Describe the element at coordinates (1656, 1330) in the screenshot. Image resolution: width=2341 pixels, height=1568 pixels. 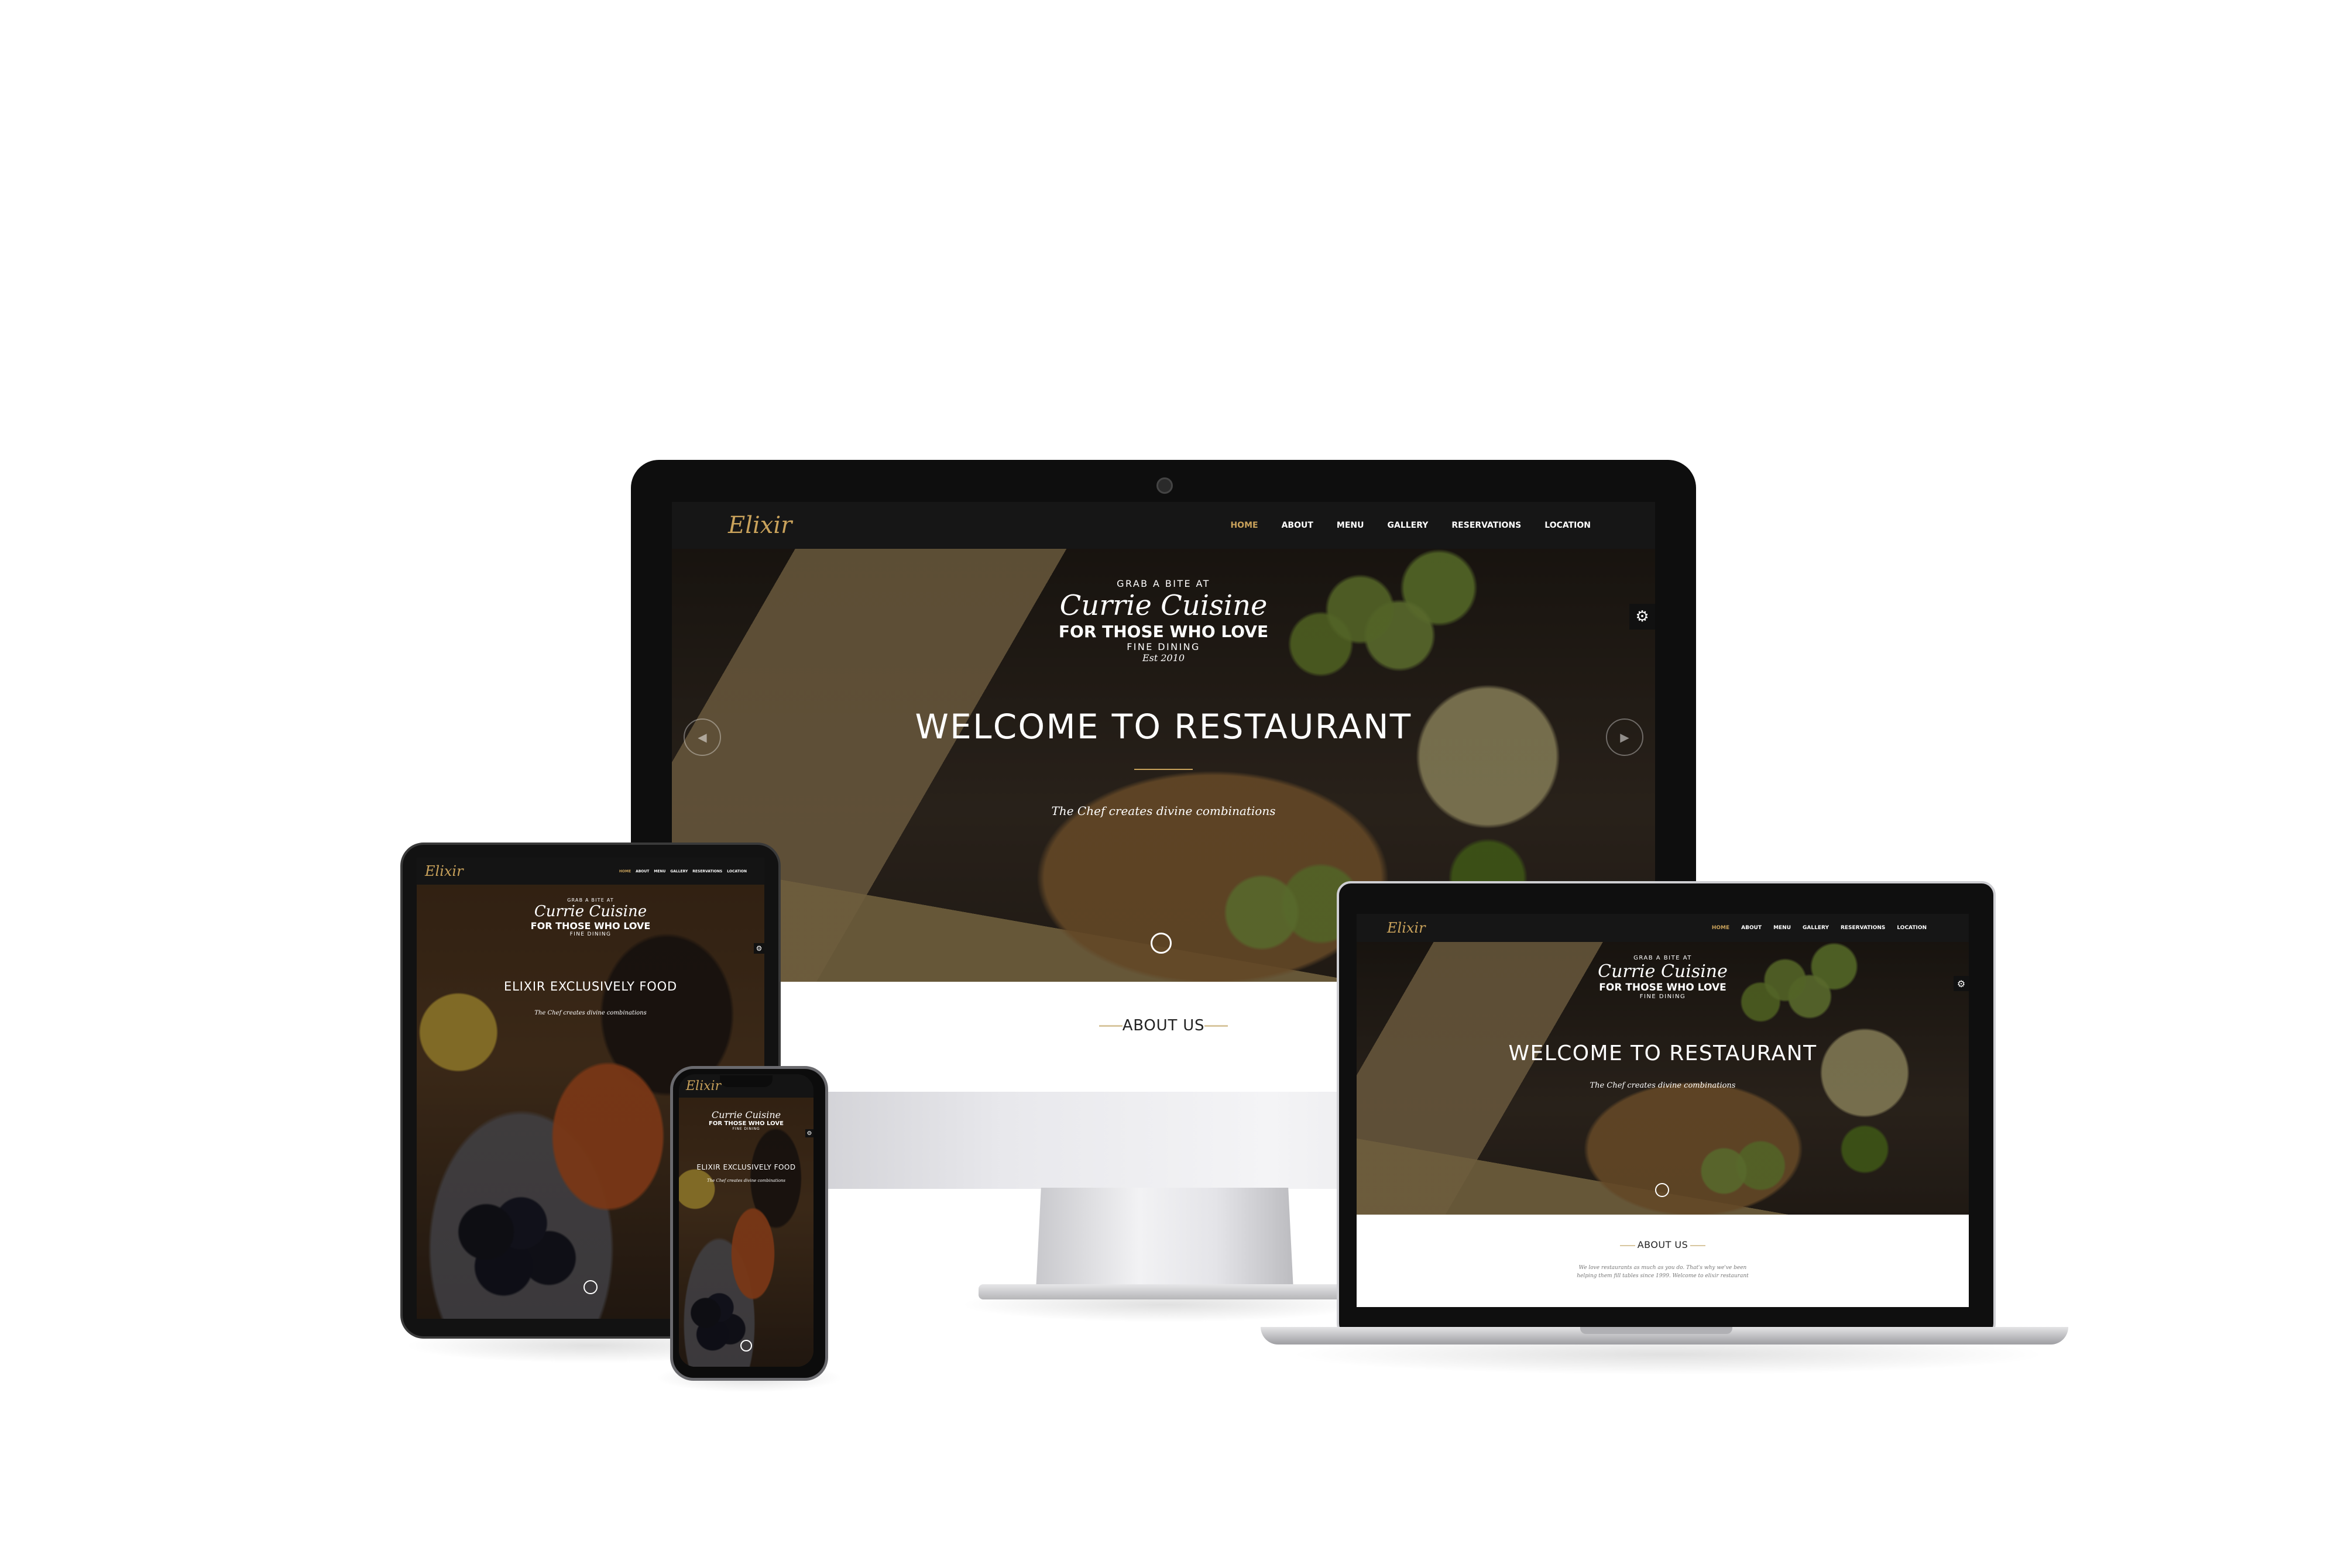
I see `laptop-notch` at that location.